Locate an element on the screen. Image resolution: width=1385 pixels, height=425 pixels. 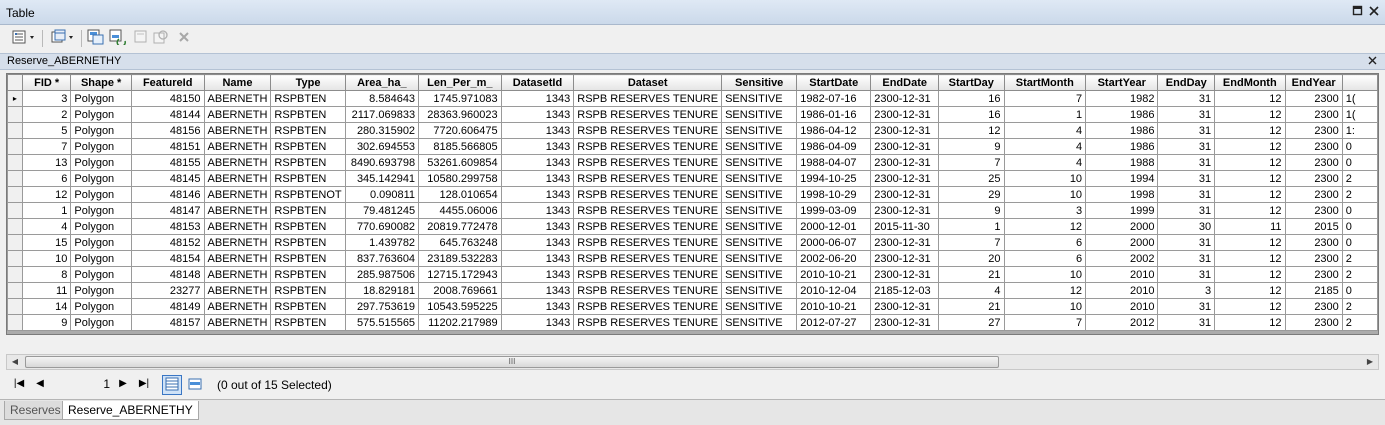
table-cell: 1998-10-29 is located at coordinates (834, 194).